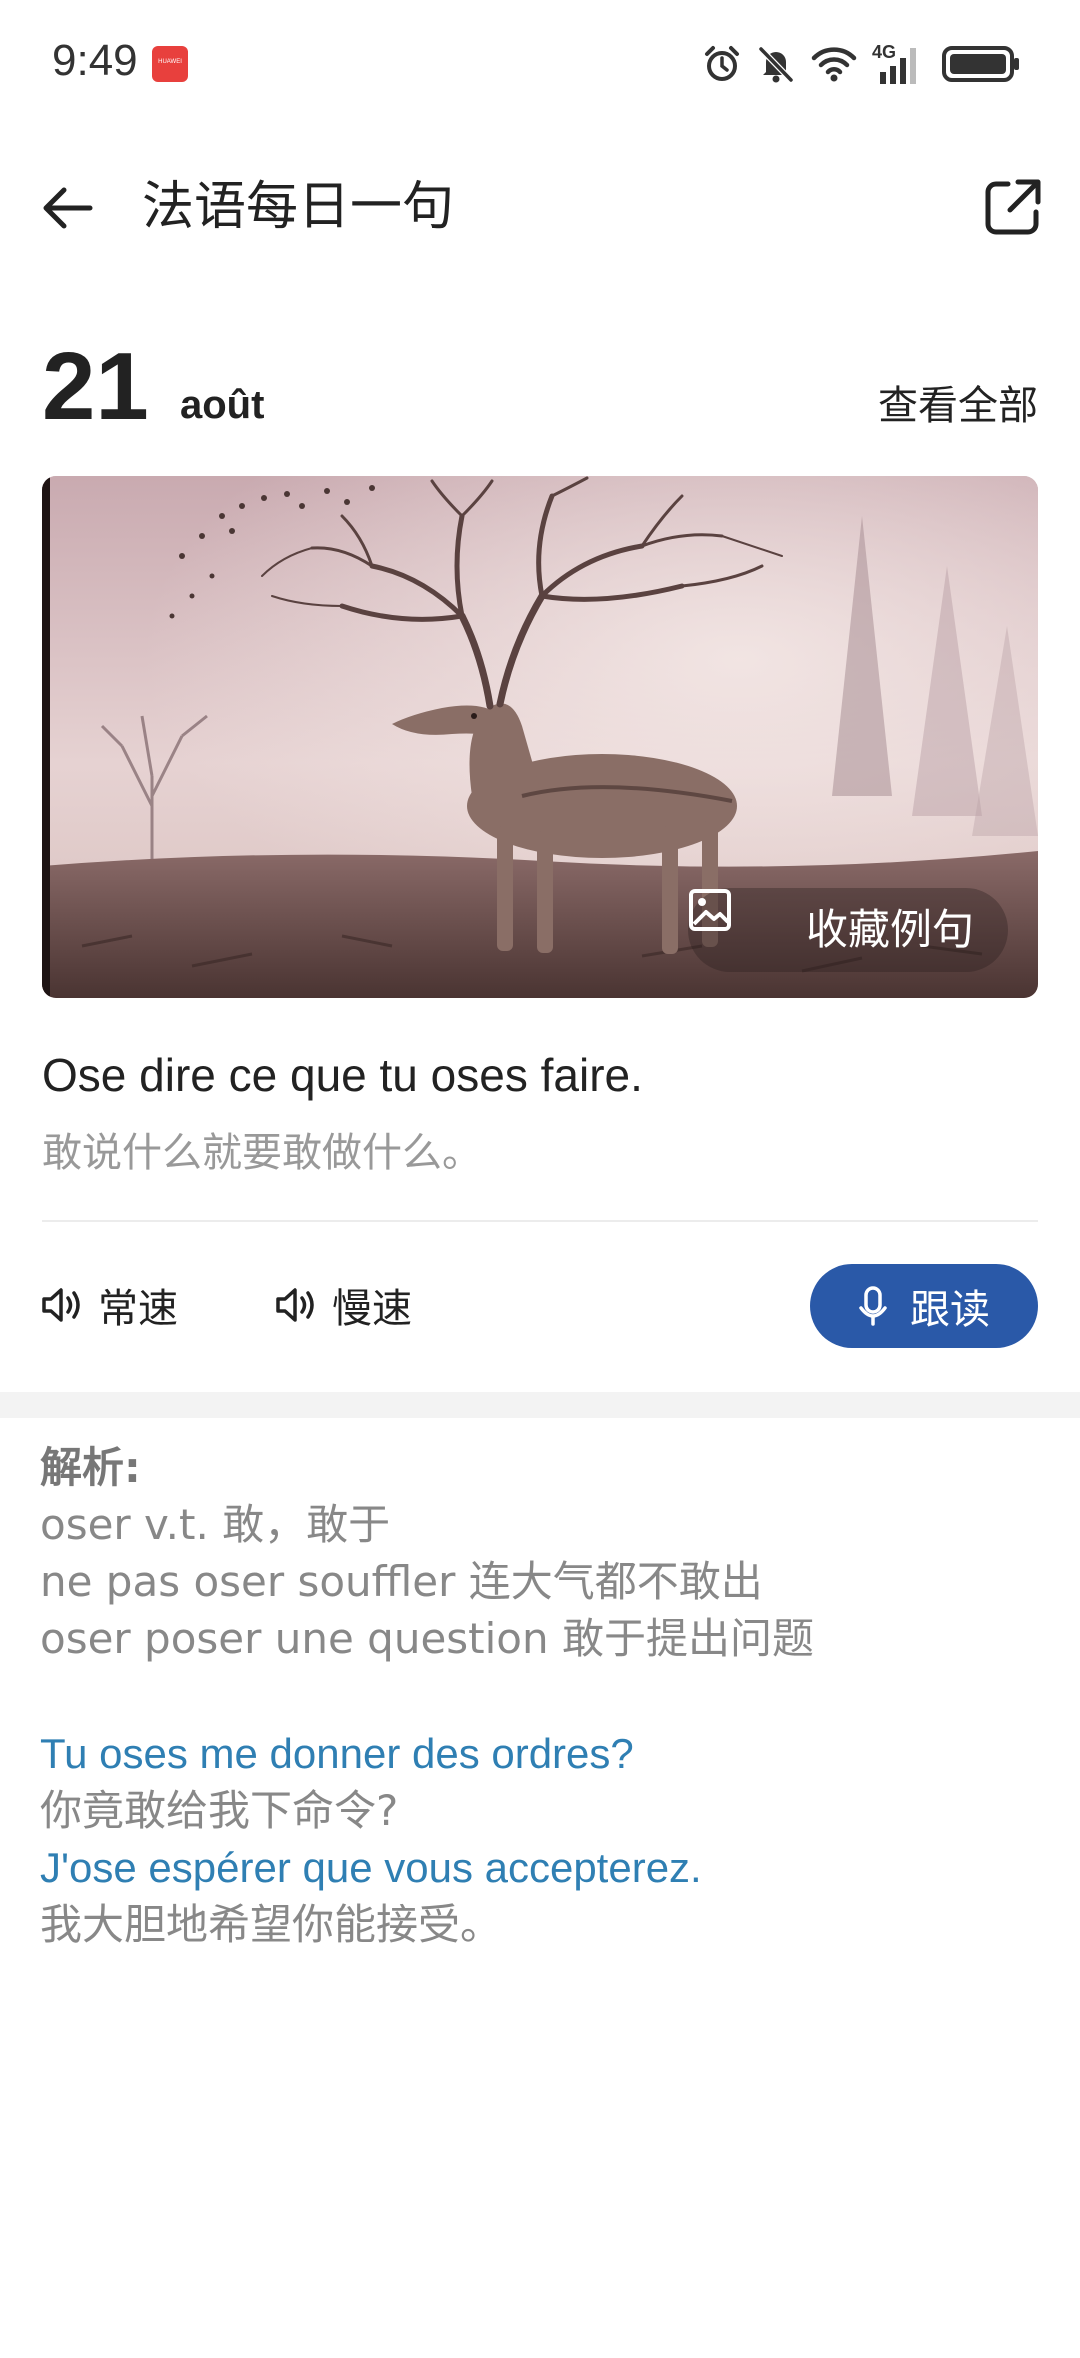  Describe the element at coordinates (710, 910) in the screenshot. I see `image-icon` at that location.